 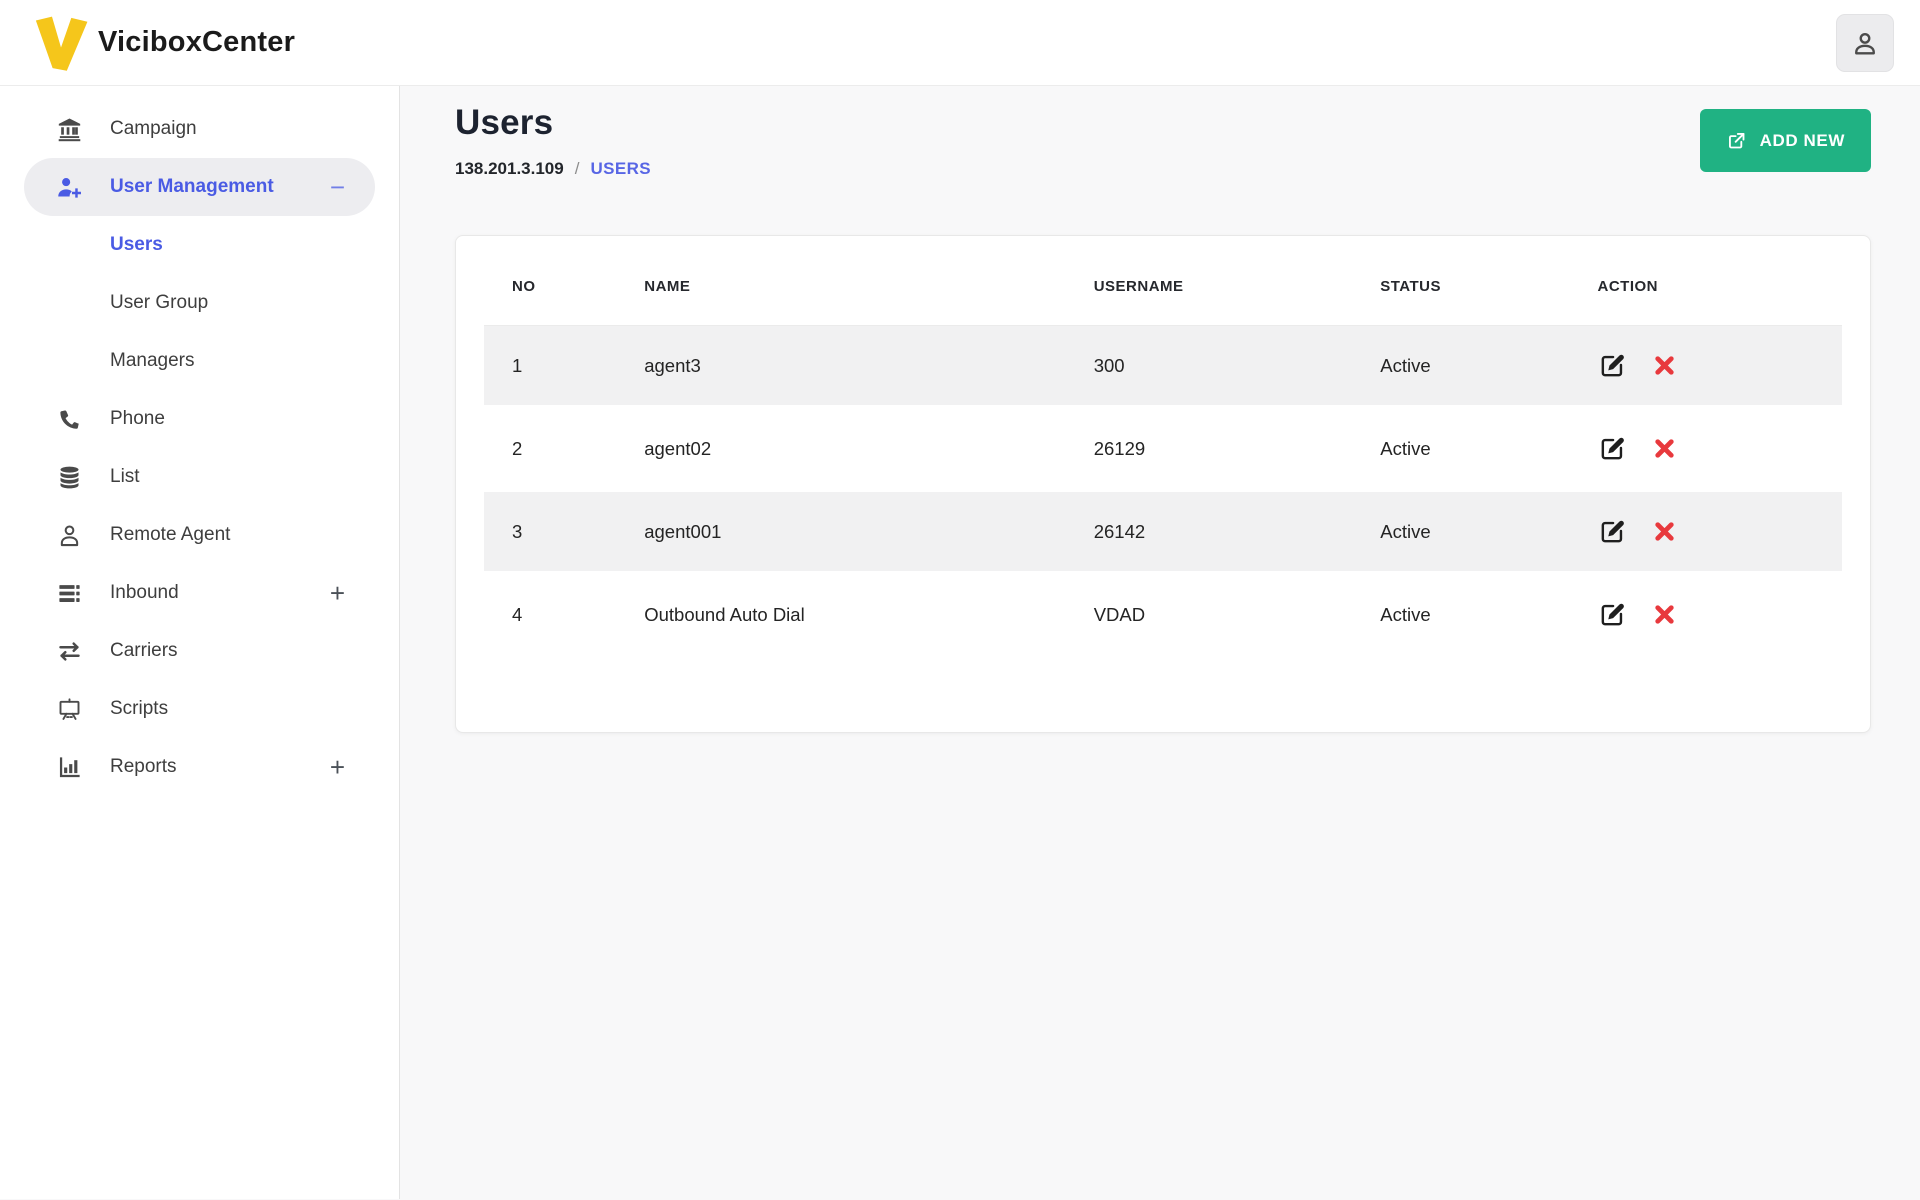 I want to click on sidebar-item-scripts: Scripts, so click(x=199, y=709).